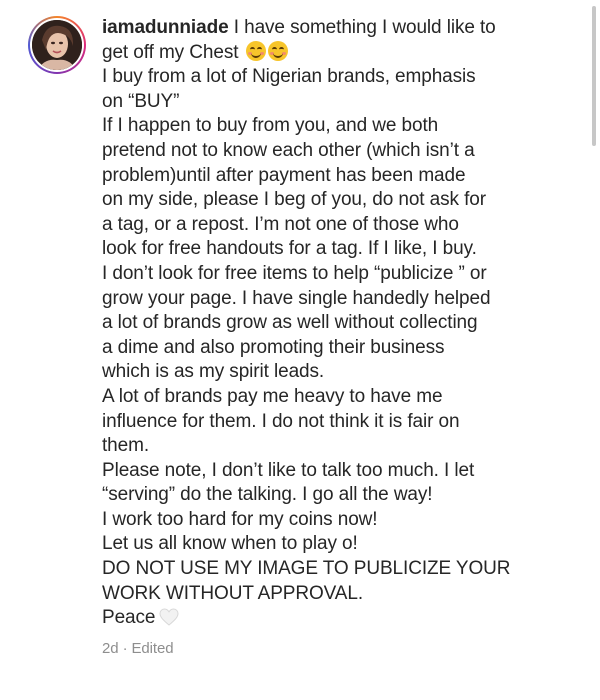  What do you see at coordinates (273, 347) in the screenshot?
I see `caption-line: a dime and also promoting their business` at bounding box center [273, 347].